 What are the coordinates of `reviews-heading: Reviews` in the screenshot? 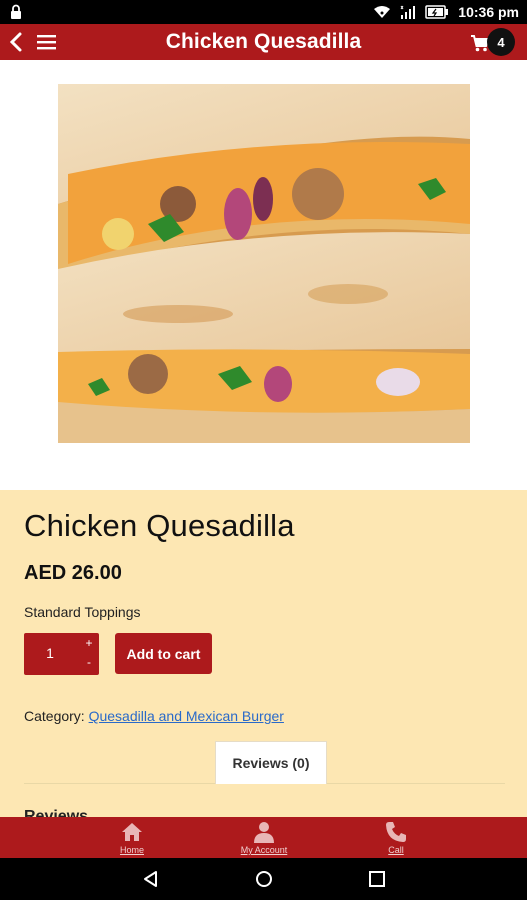 It's located at (56, 812).